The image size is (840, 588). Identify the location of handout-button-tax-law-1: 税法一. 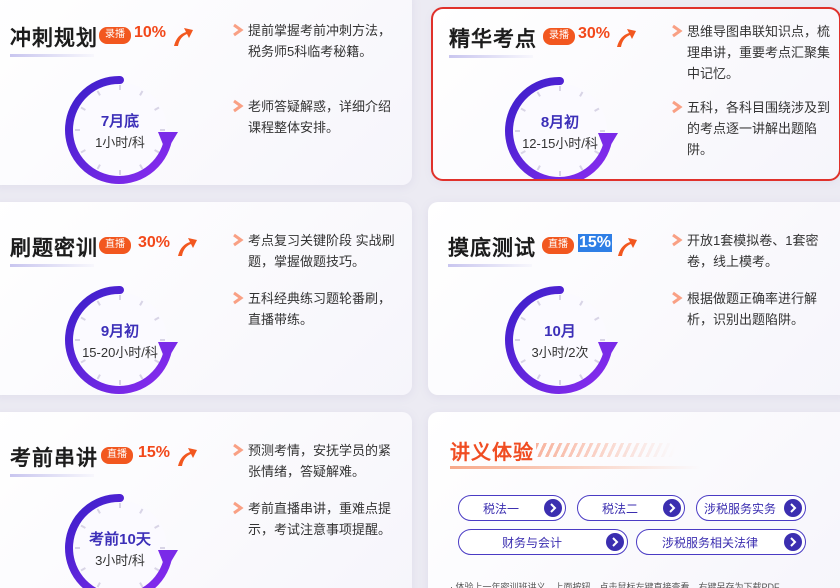
(512, 508).